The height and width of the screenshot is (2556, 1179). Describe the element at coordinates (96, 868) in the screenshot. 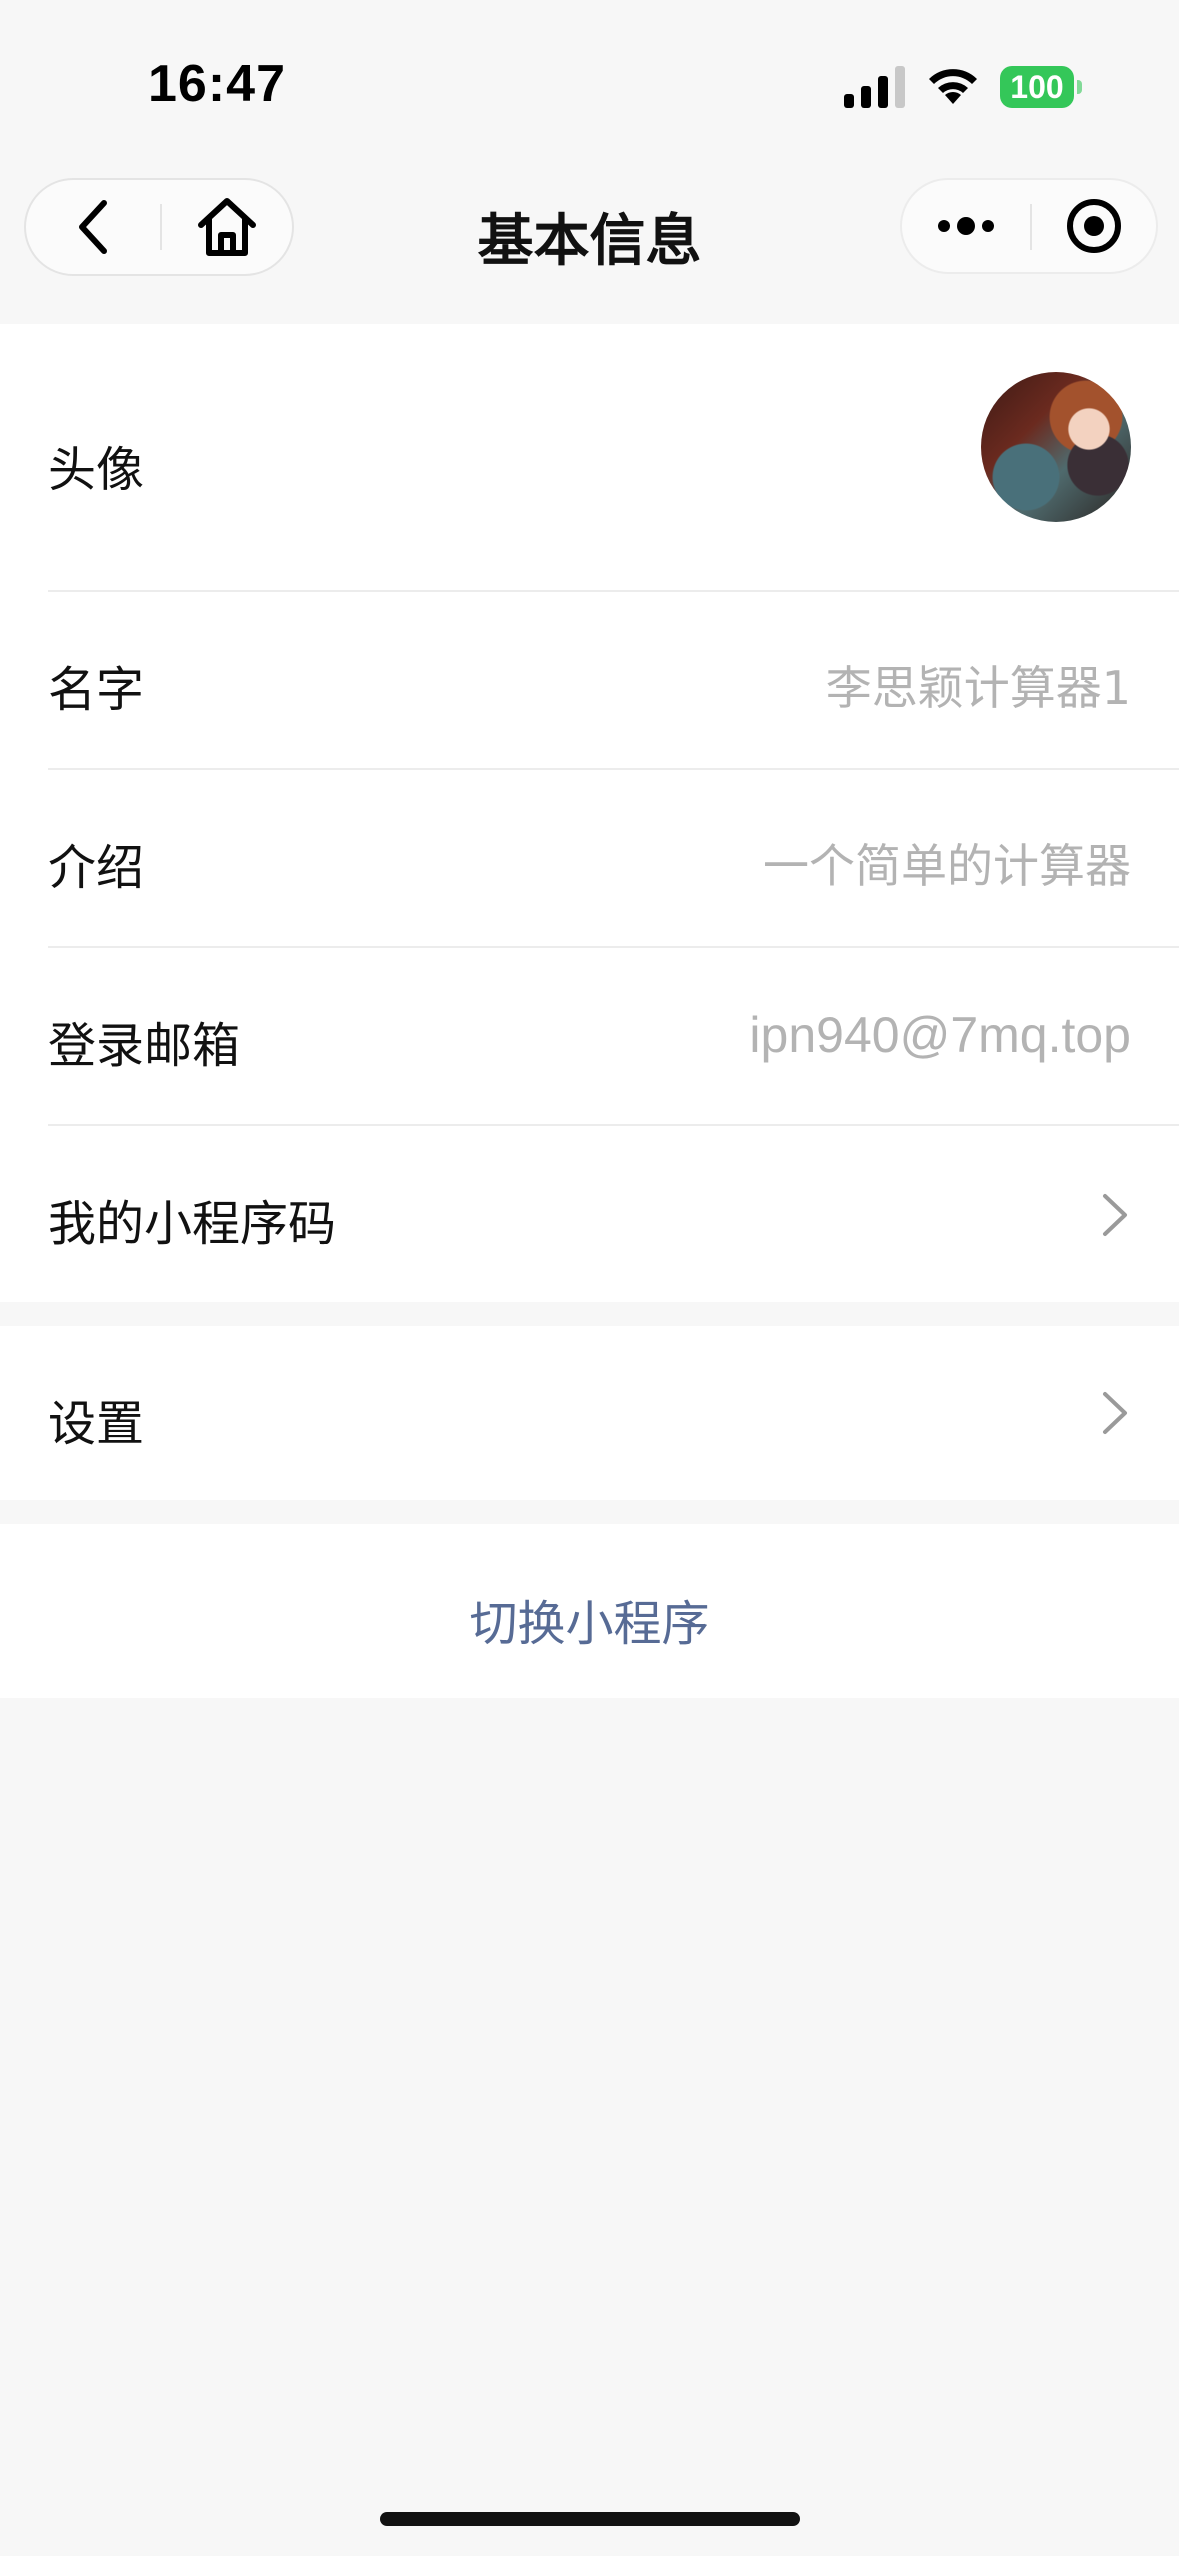

I see `intro-label: 介绍` at that location.